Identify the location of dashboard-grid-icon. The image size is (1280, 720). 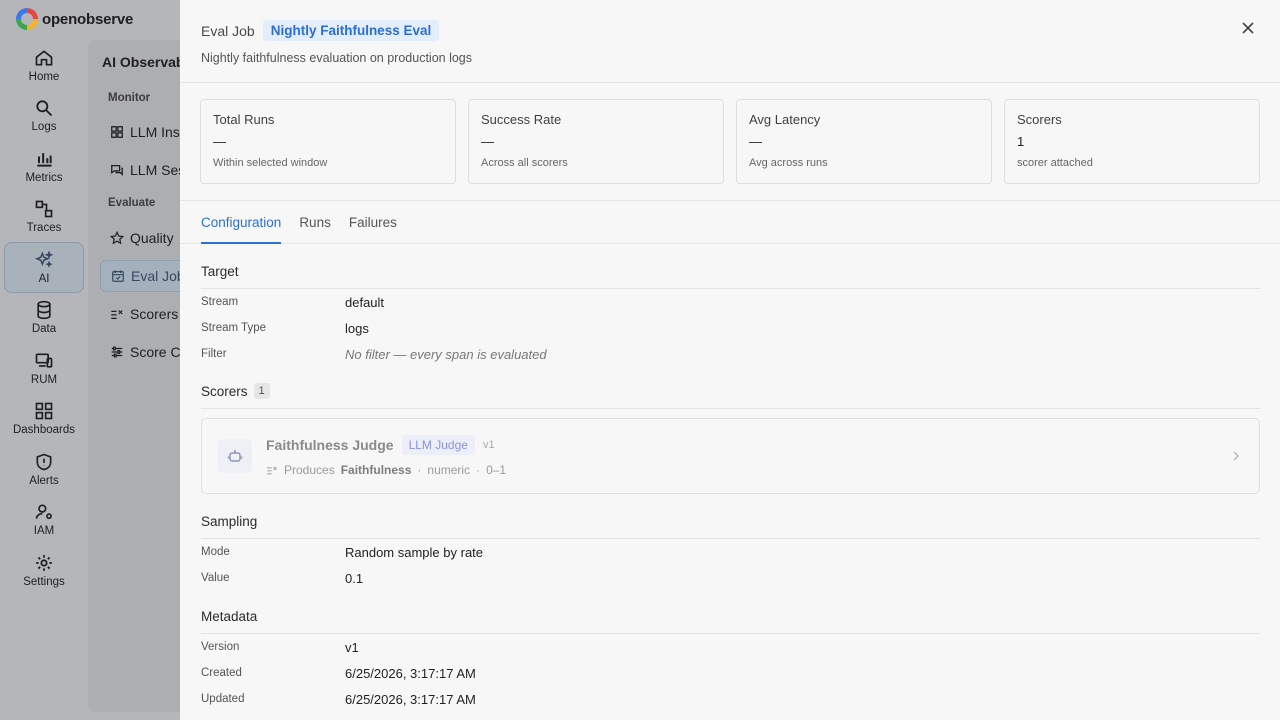
(44, 411).